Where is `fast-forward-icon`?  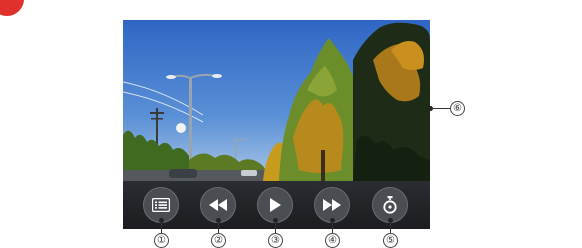
fast-forward-icon is located at coordinates (332, 205).